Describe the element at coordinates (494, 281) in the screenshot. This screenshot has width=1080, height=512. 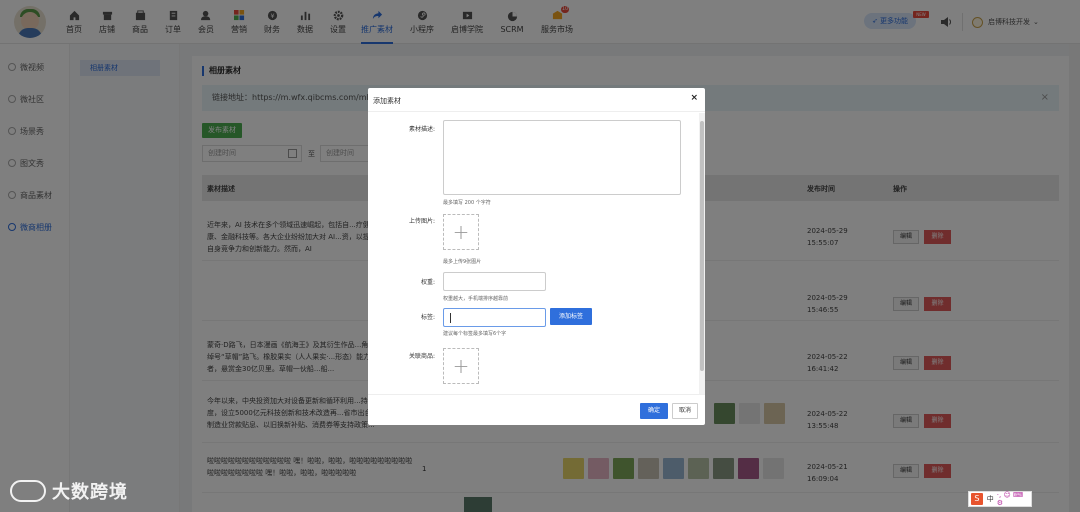
I see `weight-input` at that location.